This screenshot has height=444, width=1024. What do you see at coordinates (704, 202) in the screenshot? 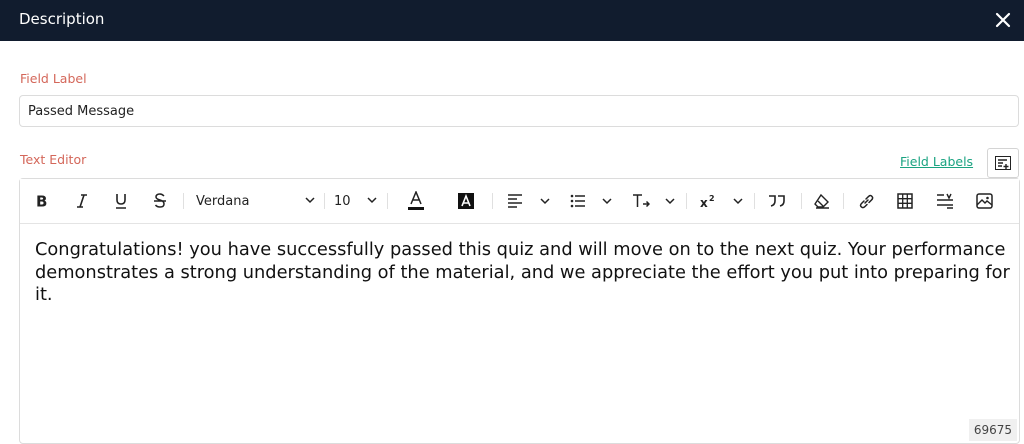
I see `svg-text: x` at bounding box center [704, 202].